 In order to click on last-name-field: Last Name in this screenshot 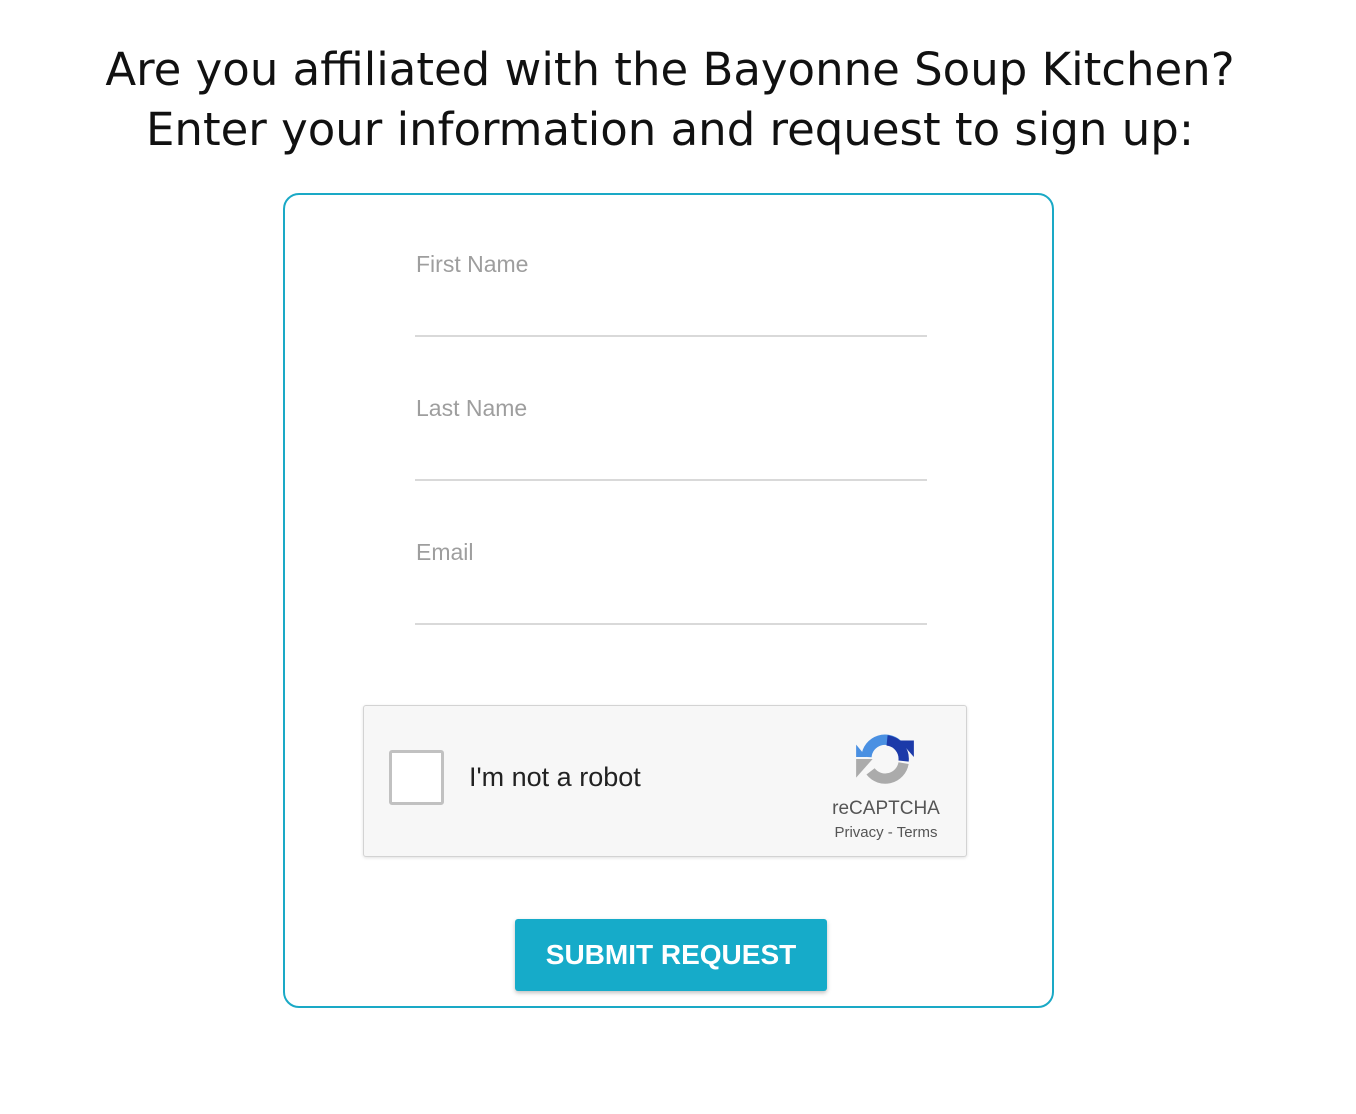, I will do `click(671, 440)`.